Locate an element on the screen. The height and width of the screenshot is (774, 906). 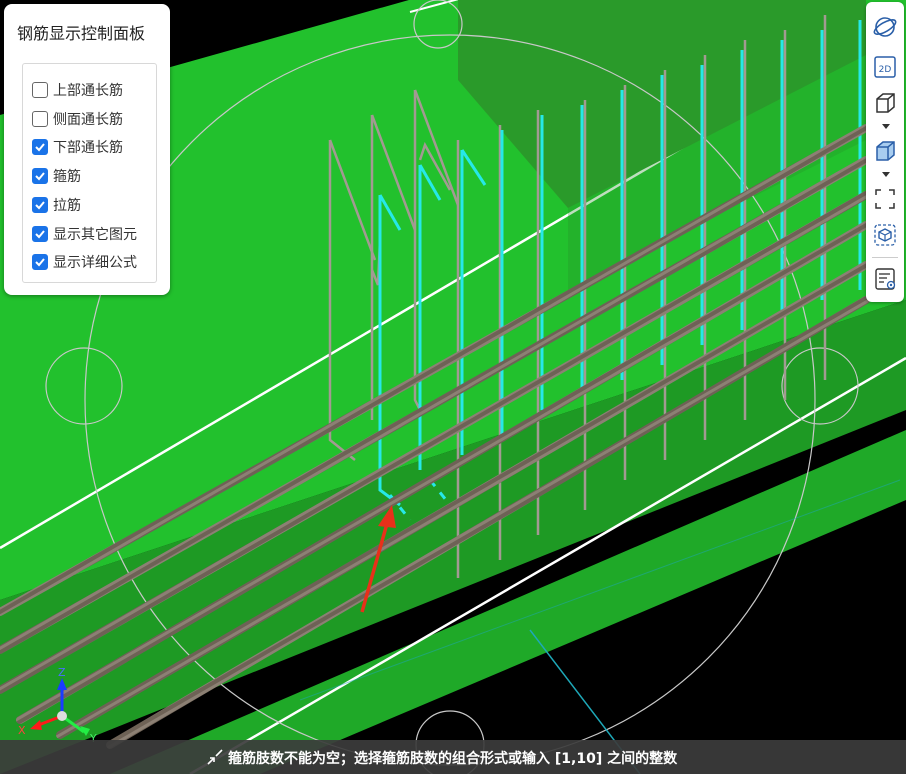
collapse-icon is located at coordinates (214, 758).